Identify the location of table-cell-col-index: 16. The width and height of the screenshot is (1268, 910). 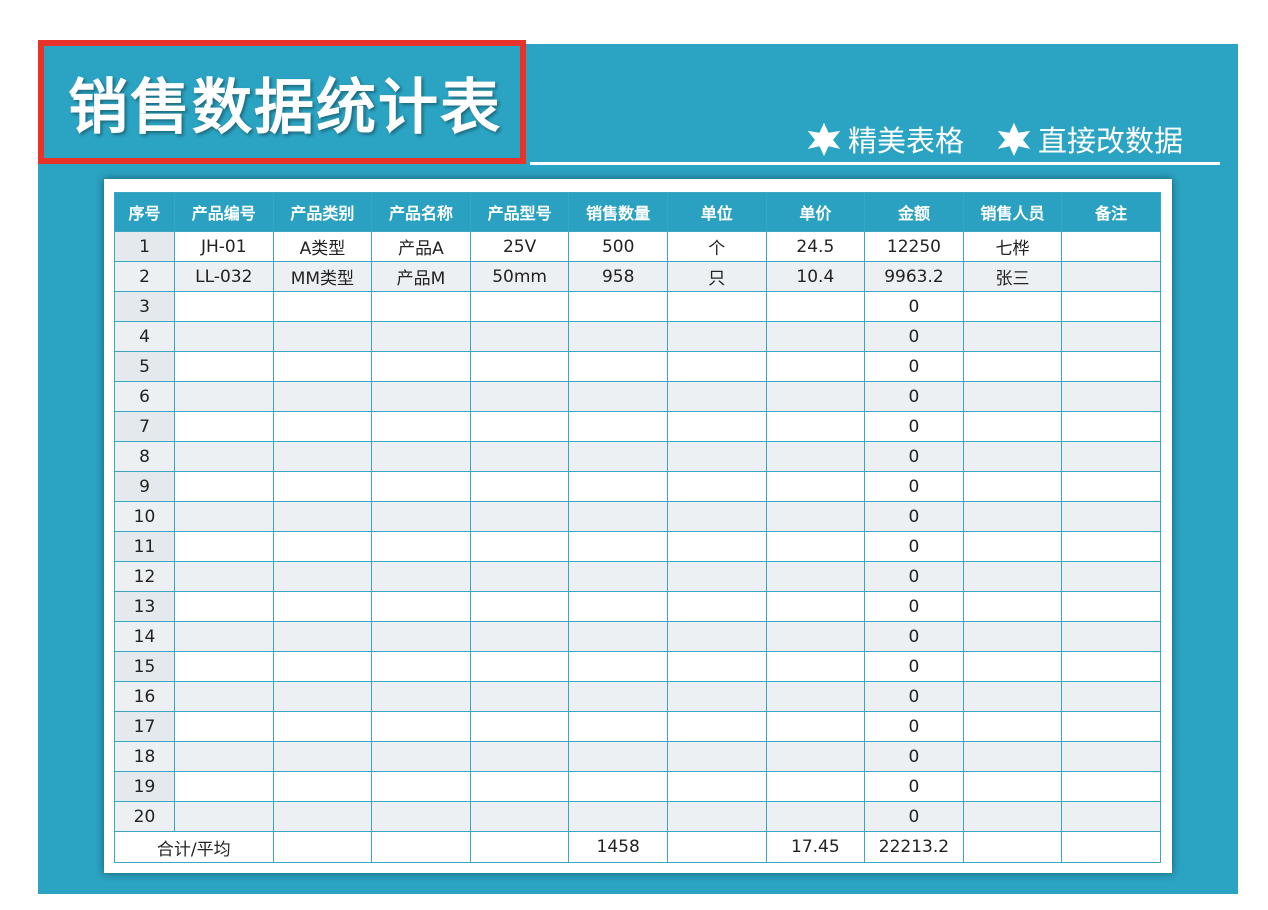
(144, 696).